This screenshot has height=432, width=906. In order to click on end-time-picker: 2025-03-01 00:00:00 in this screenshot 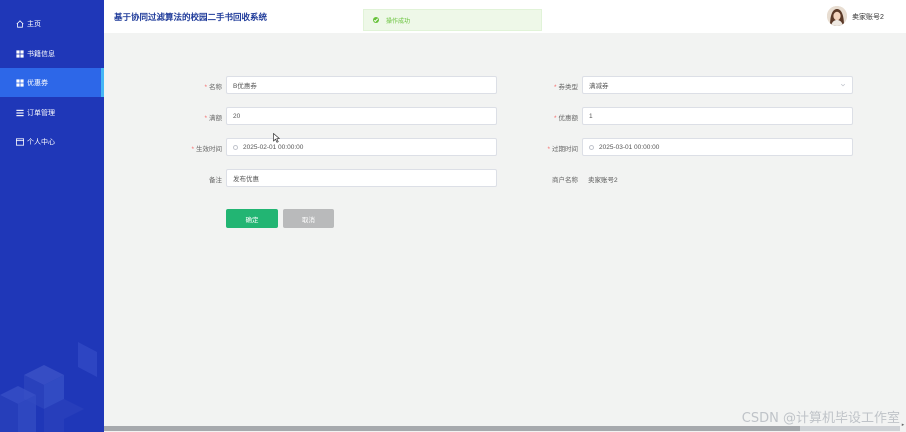, I will do `click(717, 147)`.